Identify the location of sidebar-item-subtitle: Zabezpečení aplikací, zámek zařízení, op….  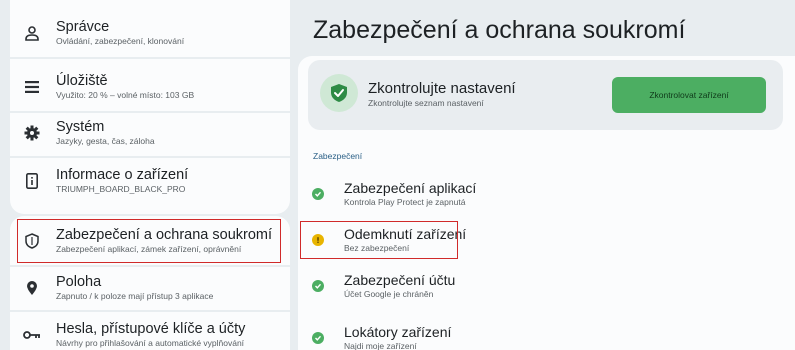
(149, 249).